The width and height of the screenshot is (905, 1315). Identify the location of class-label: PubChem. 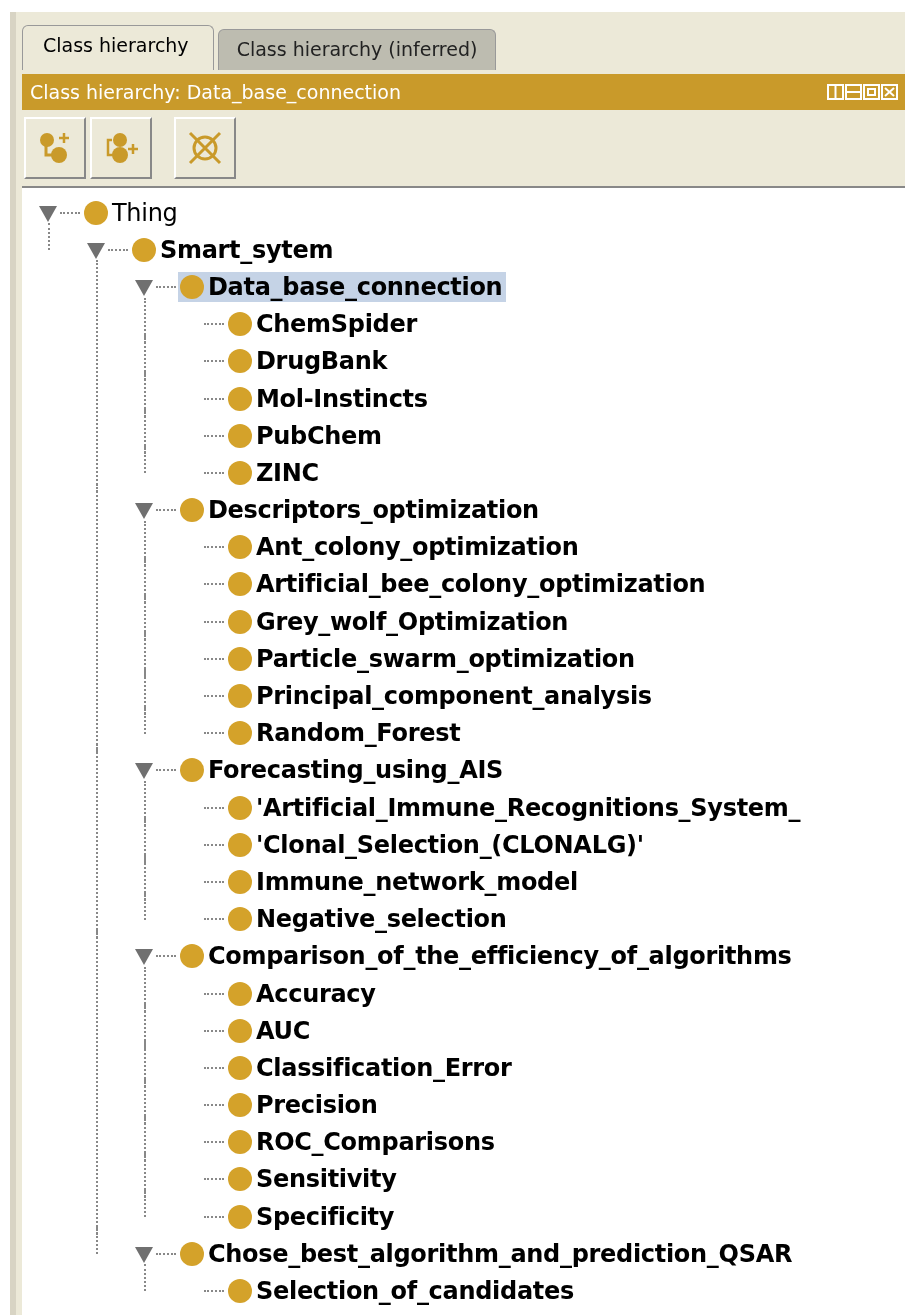
(319, 435).